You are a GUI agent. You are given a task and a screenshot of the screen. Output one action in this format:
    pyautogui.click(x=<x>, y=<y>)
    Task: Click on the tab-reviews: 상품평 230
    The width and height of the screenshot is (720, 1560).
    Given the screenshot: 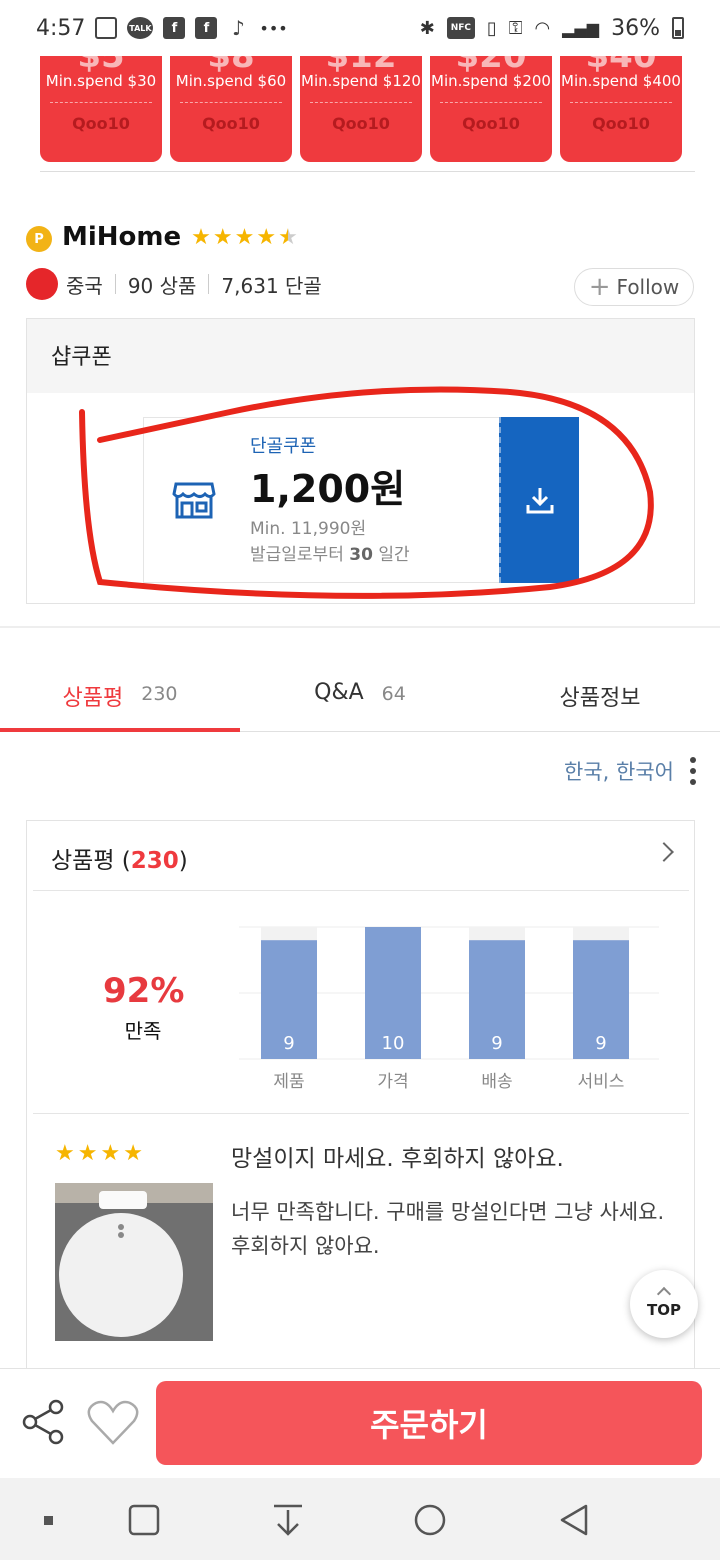 What is the action you would take?
    pyautogui.click(x=120, y=696)
    